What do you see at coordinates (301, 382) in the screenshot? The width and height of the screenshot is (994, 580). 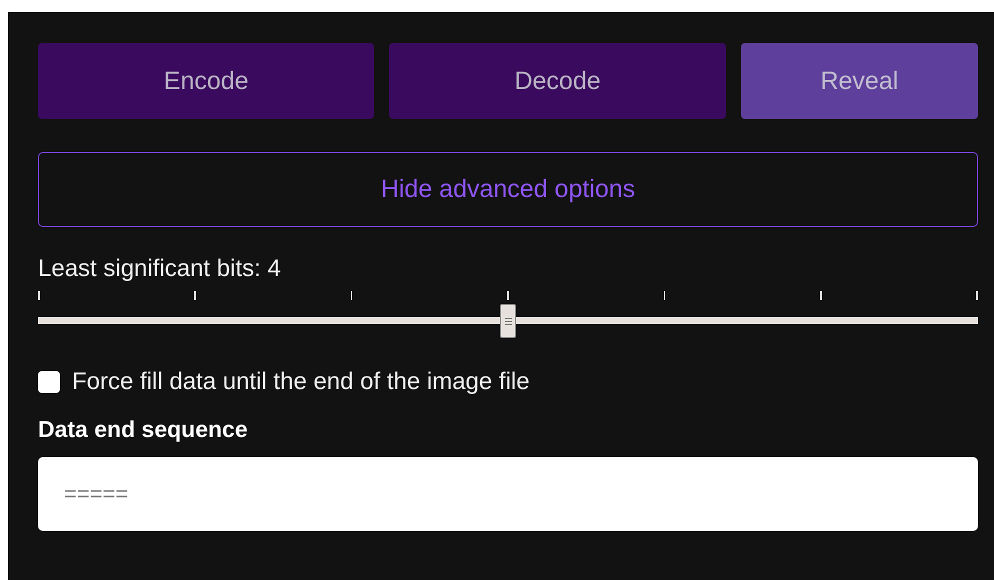 I see `checkbox-label: Force fill data until the end of the image file` at bounding box center [301, 382].